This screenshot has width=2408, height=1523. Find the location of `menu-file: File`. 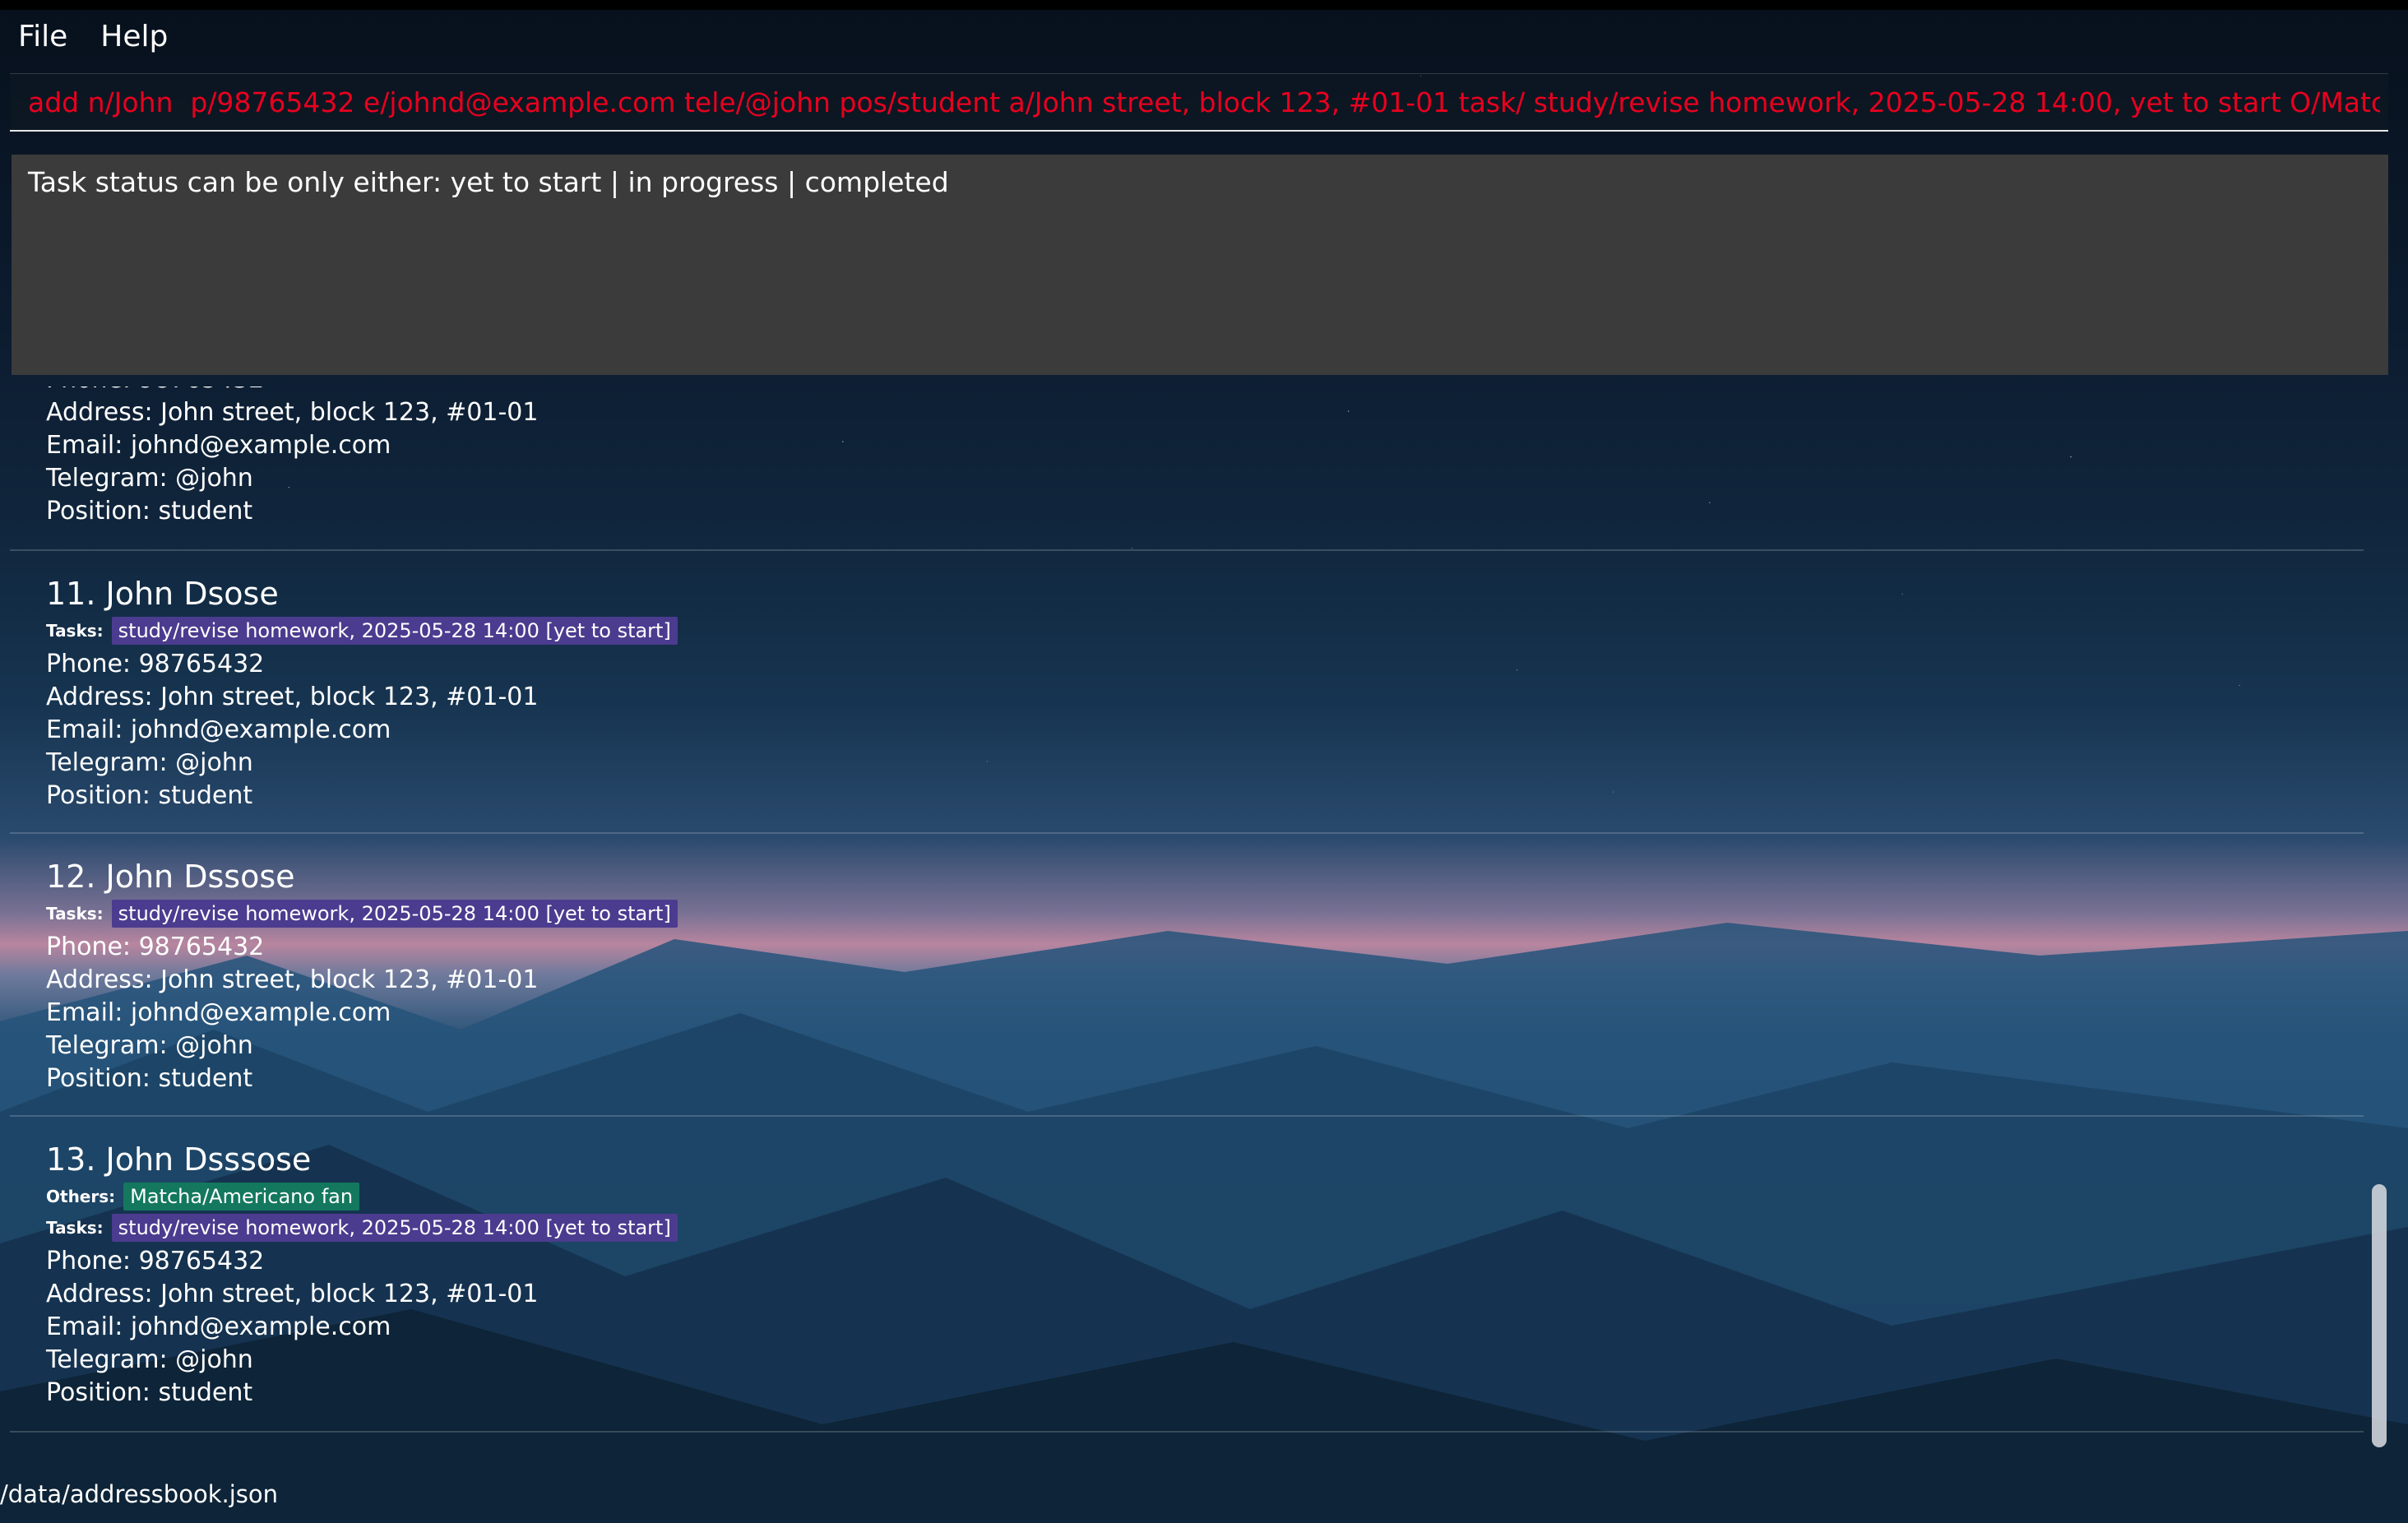

menu-file: File is located at coordinates (41, 36).